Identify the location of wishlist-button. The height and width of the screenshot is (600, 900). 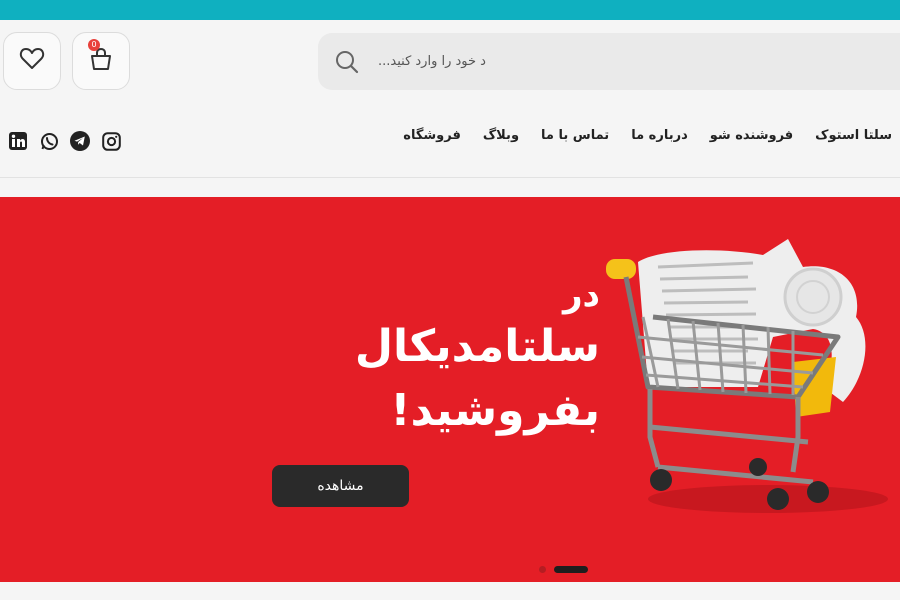
(32, 61).